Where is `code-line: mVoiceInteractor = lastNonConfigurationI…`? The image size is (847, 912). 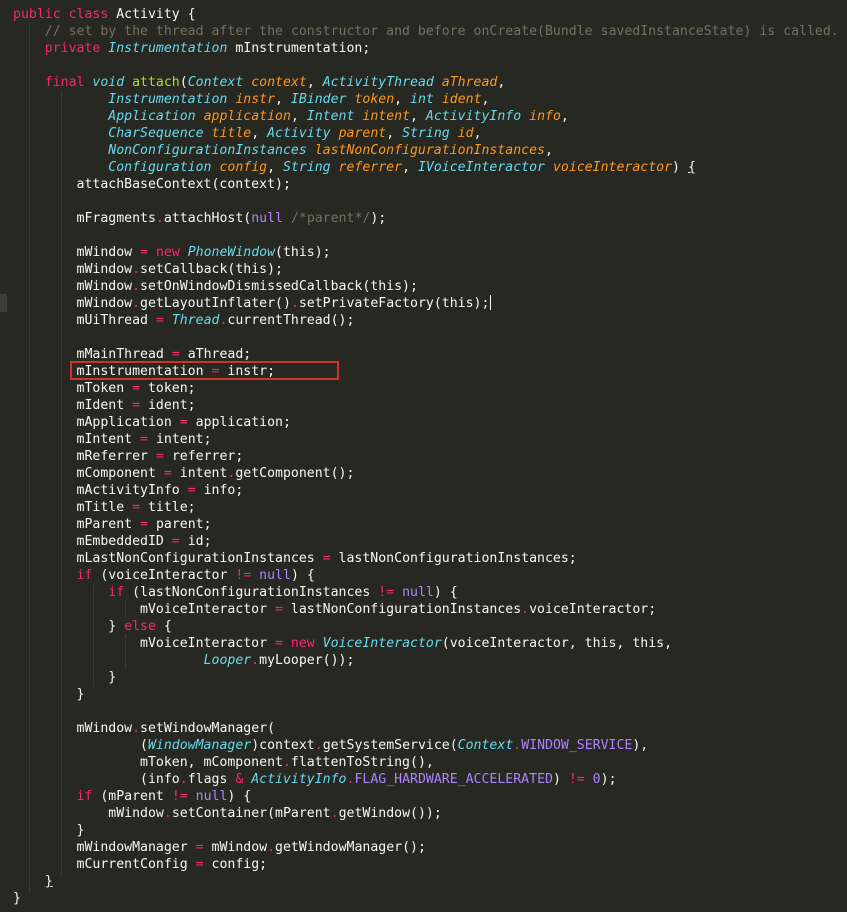 code-line: mVoiceInteractor = lastNonConfigurationI… is located at coordinates (426, 609).